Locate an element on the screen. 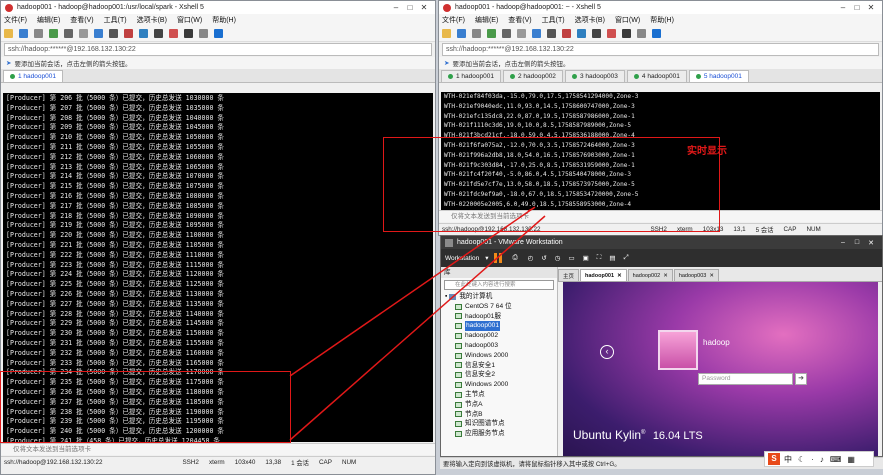 The height and width of the screenshot is (475, 883). tree-root: ▪ 我的计算机 is located at coordinates (499, 297).